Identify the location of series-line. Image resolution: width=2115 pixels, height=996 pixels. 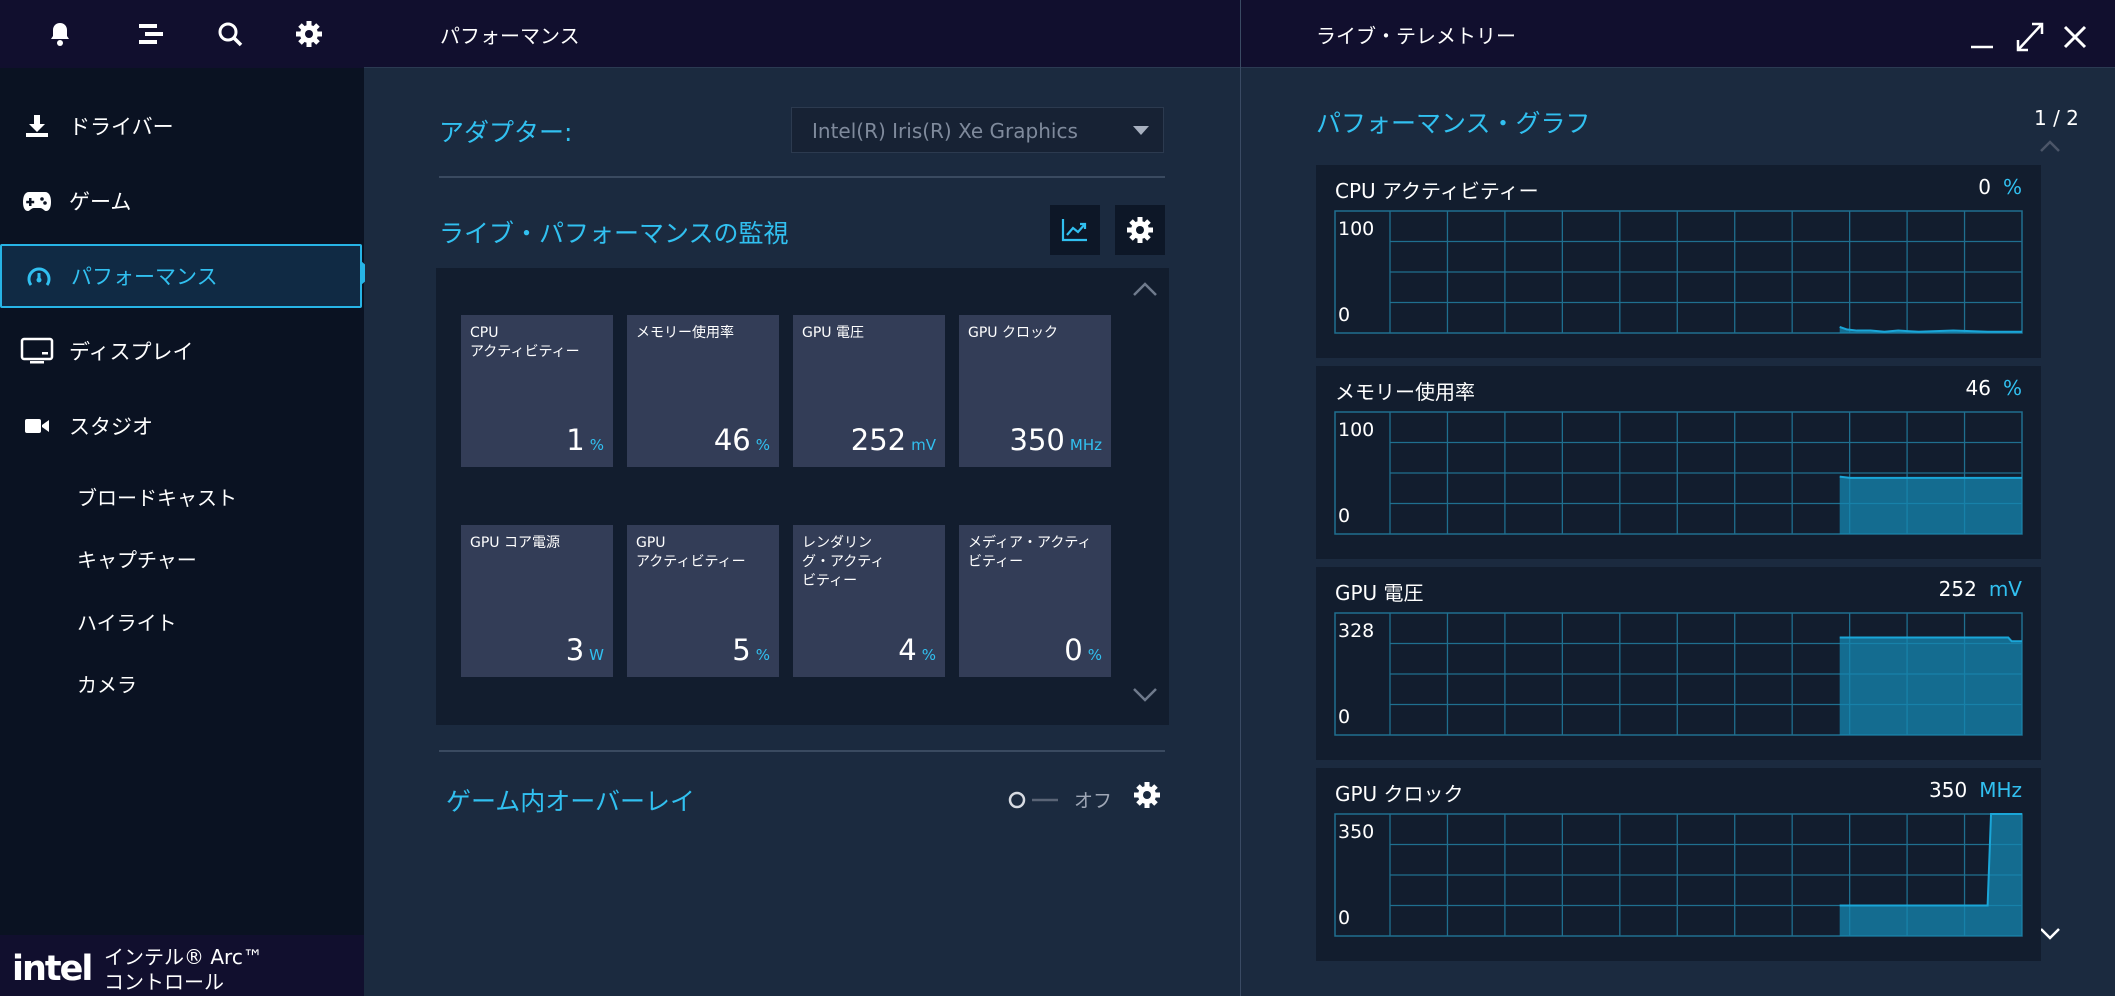
(1930, 477).